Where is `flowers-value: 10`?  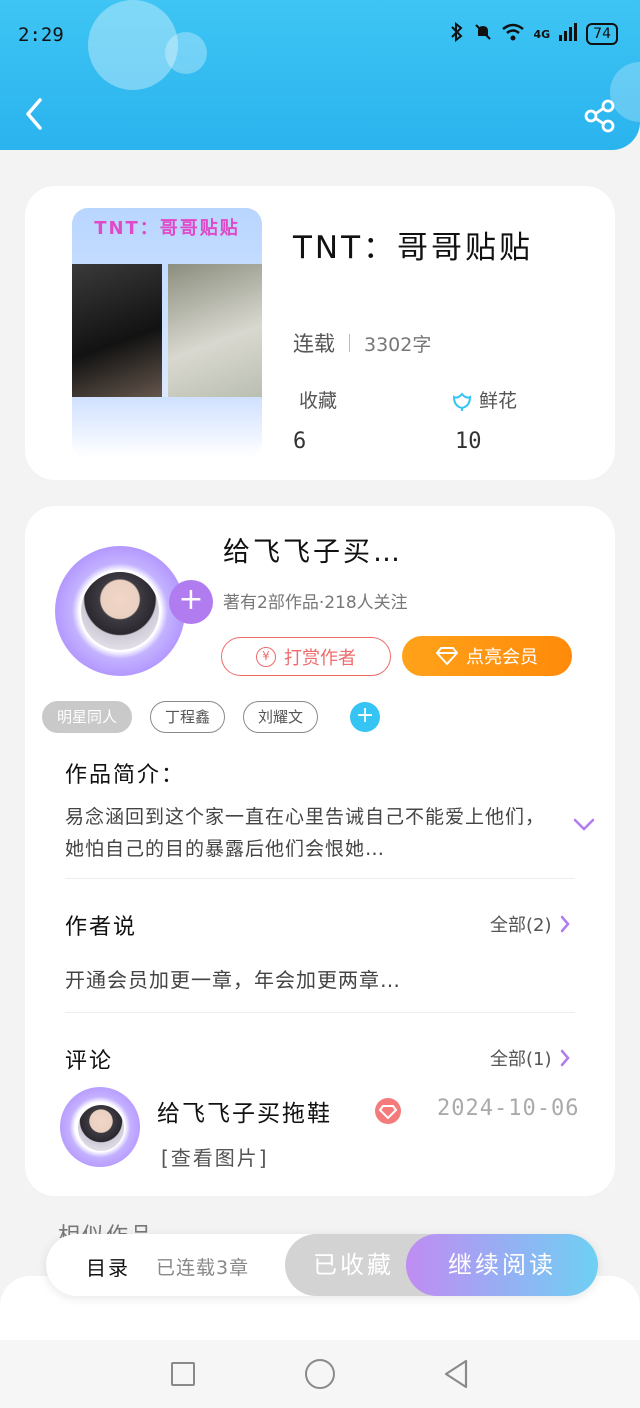 flowers-value: 10 is located at coordinates (468, 441).